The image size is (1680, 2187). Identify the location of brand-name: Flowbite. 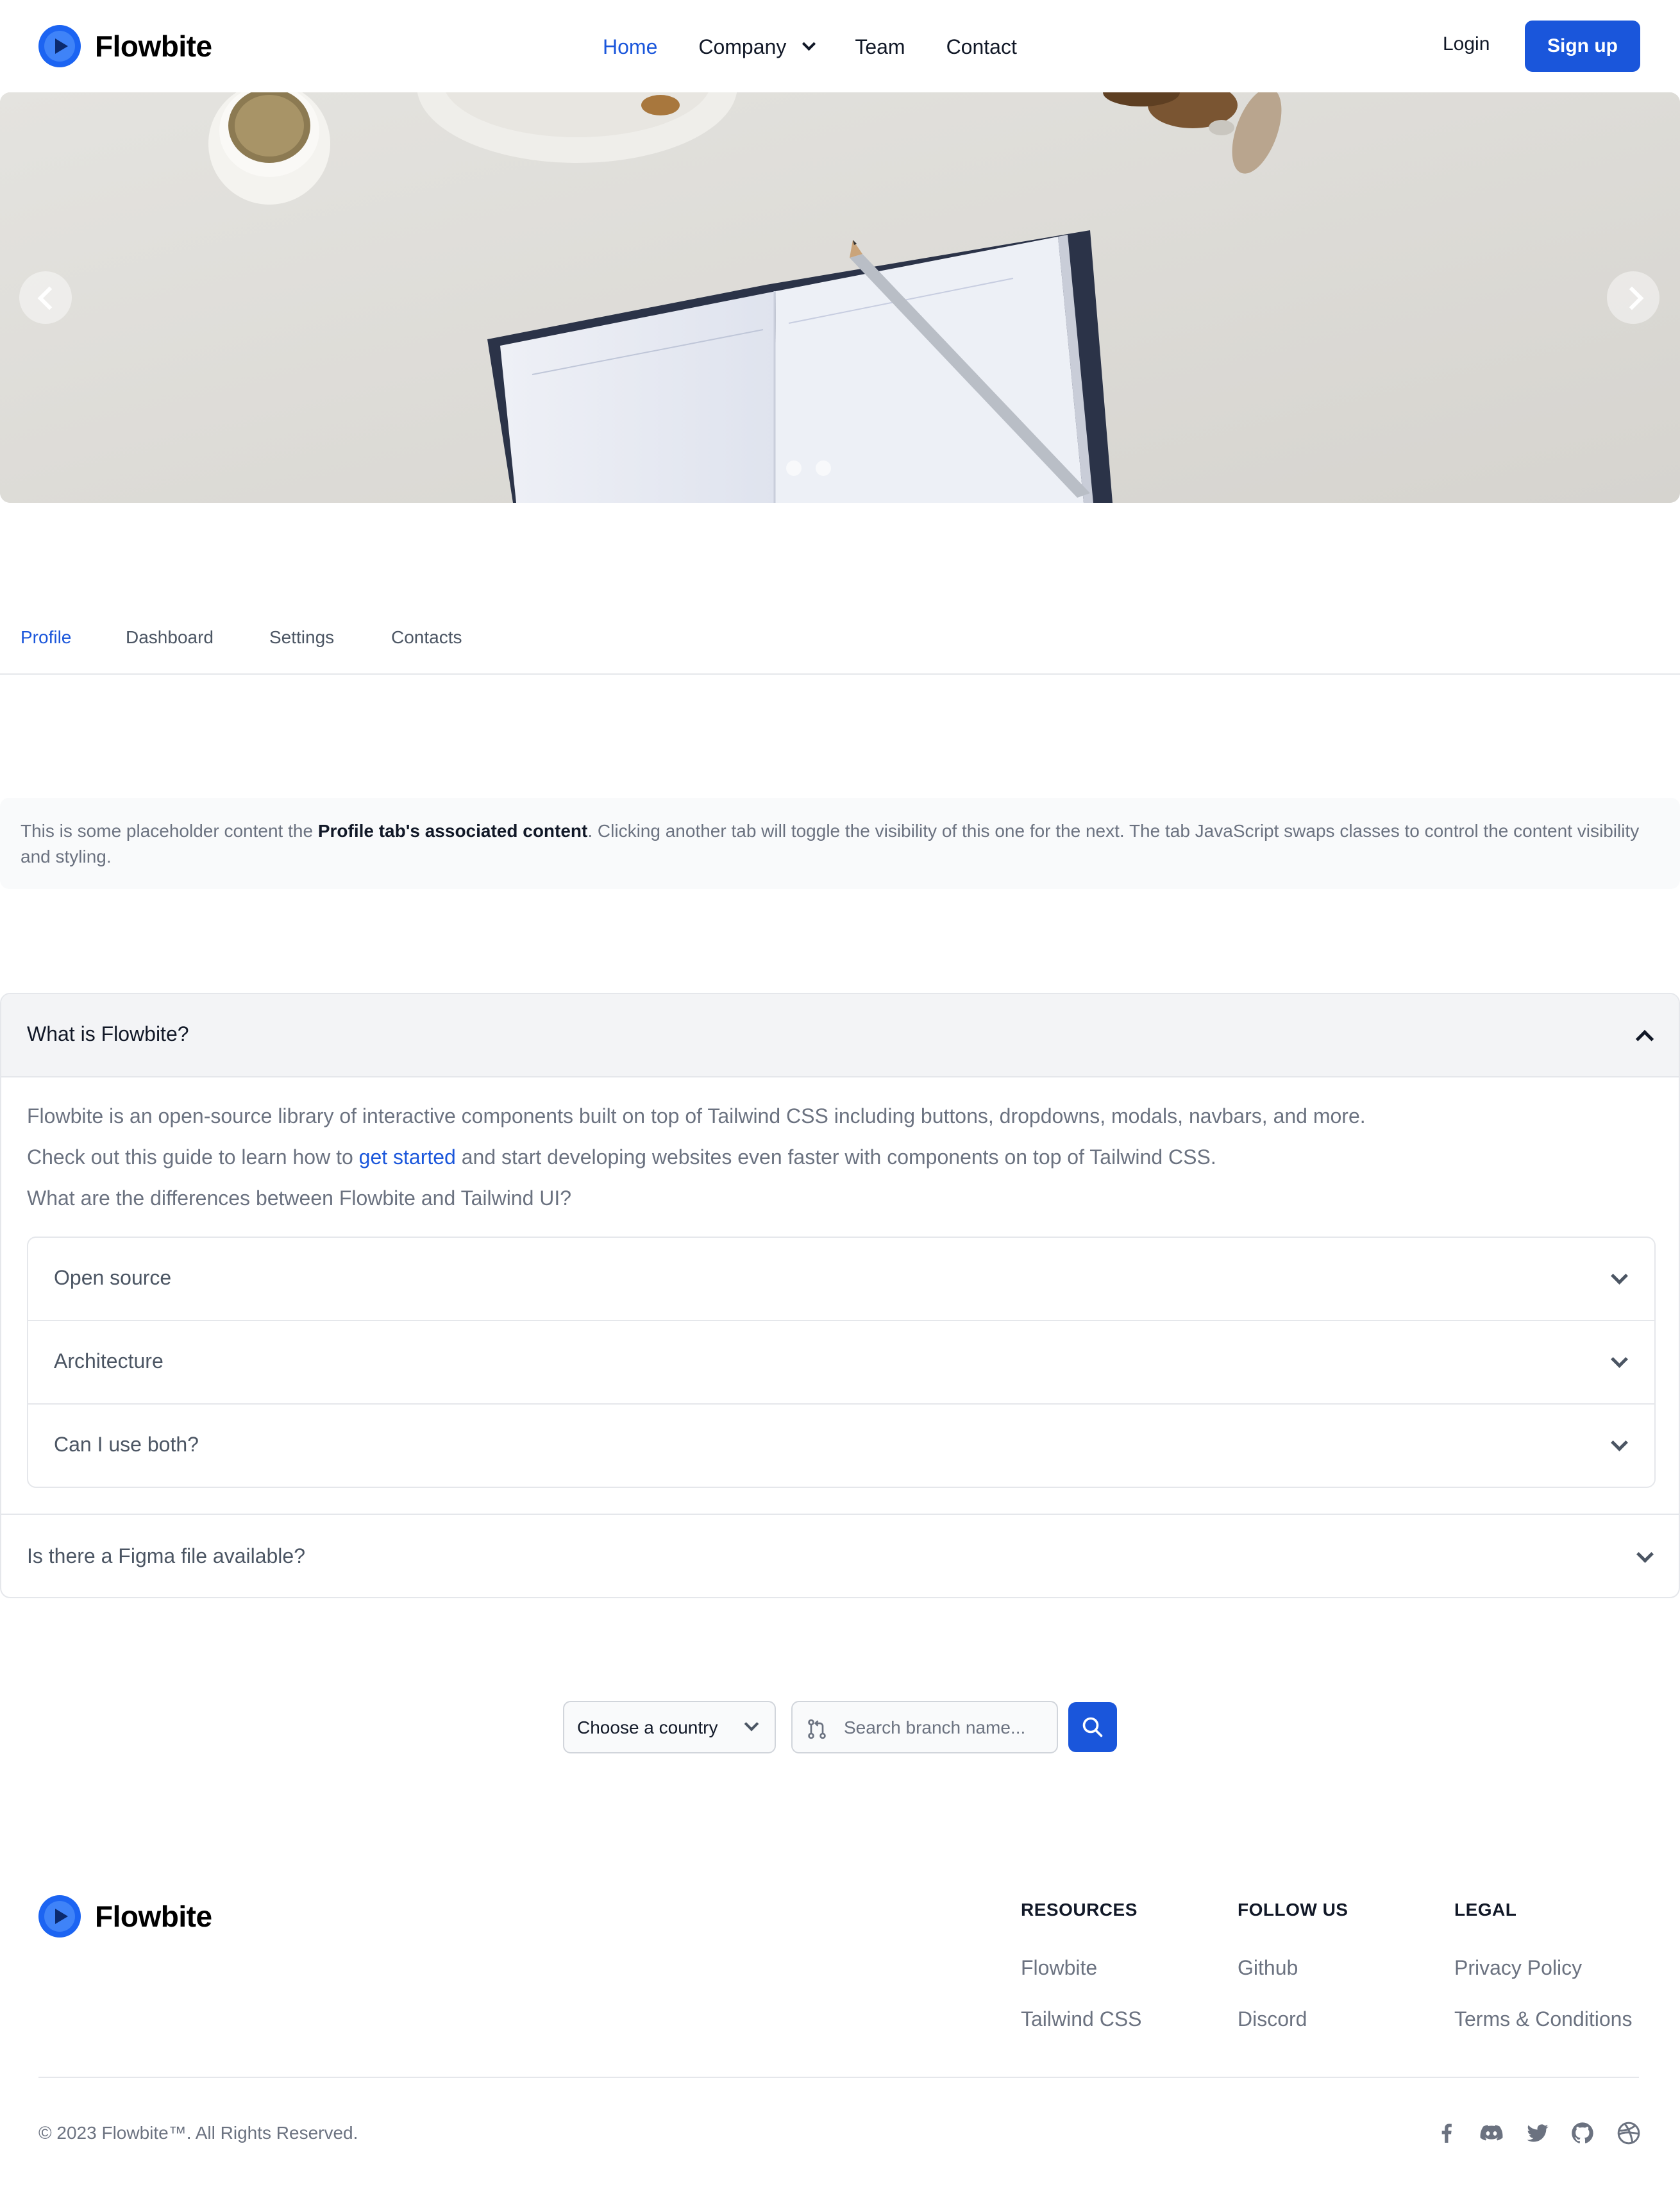
(153, 47).